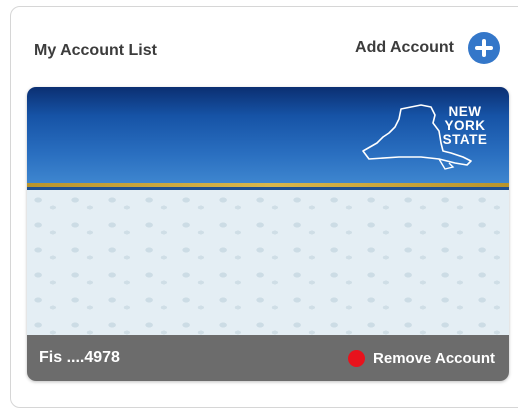 This screenshot has height=408, width=518. Describe the element at coordinates (434, 358) in the screenshot. I see `remove-account-label: Remove Account` at that location.